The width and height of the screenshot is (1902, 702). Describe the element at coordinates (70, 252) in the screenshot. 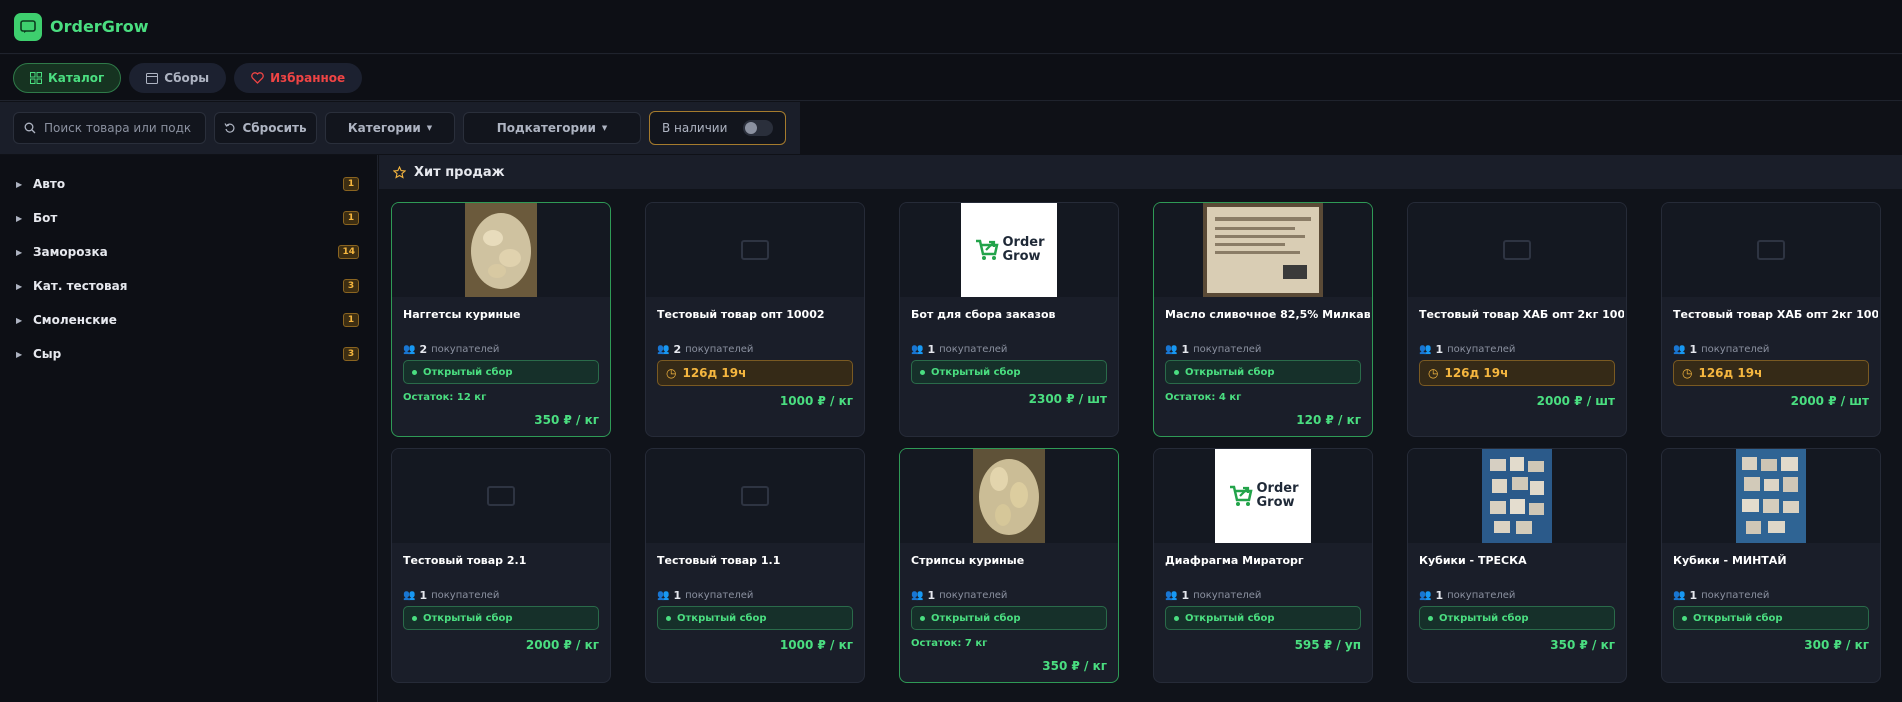

I see `category-name: Заморозка` at that location.